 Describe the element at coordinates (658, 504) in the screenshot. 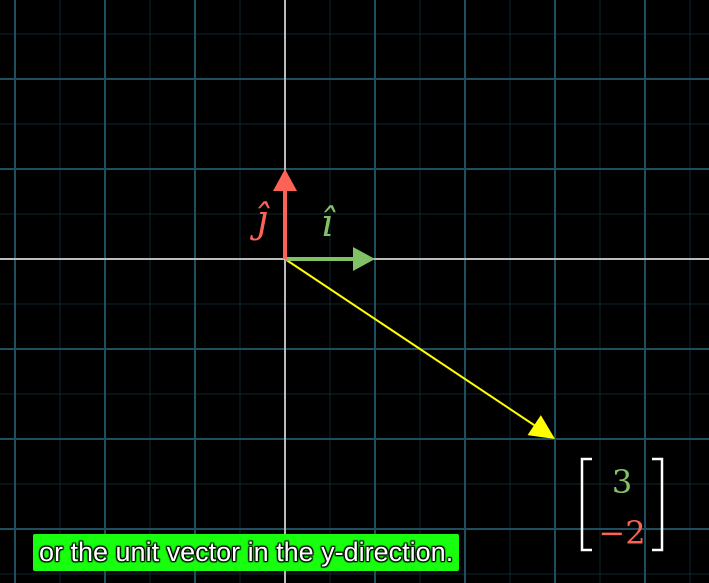

I see `right-bracket` at that location.